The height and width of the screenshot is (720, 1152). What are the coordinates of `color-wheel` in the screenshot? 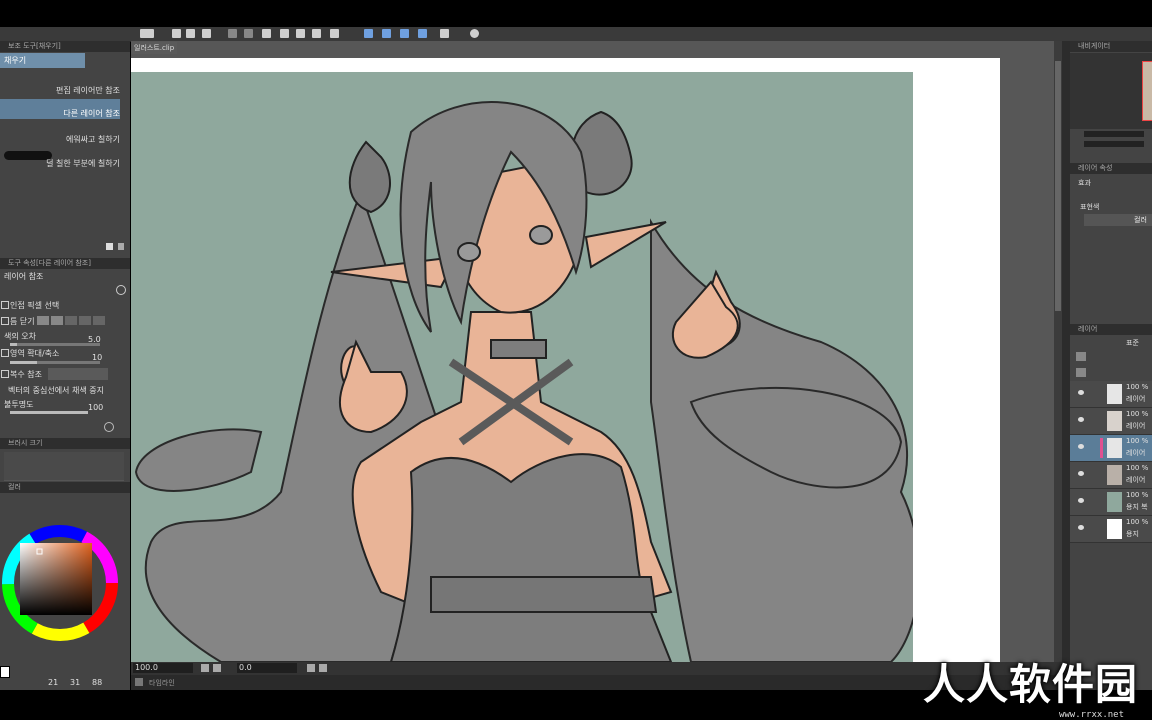 It's located at (62, 583).